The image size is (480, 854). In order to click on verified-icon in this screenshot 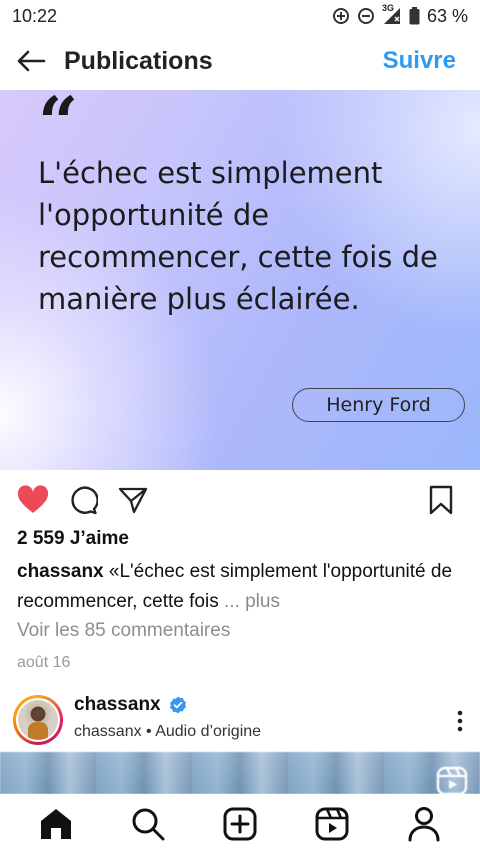, I will do `click(177, 705)`.